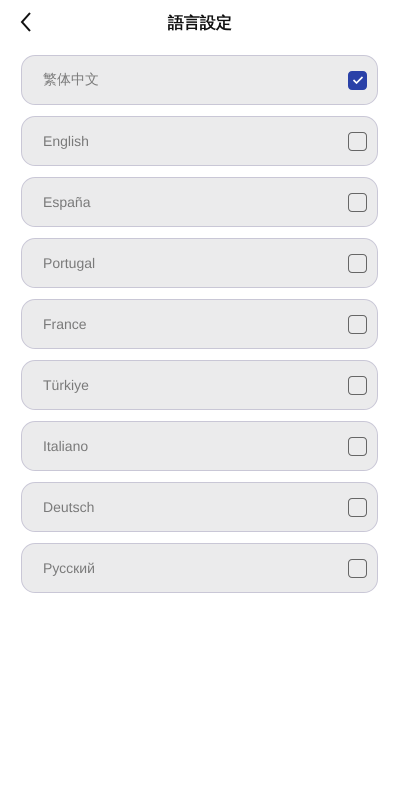 The width and height of the screenshot is (400, 800). I want to click on page-title: 語言設定, so click(200, 23).